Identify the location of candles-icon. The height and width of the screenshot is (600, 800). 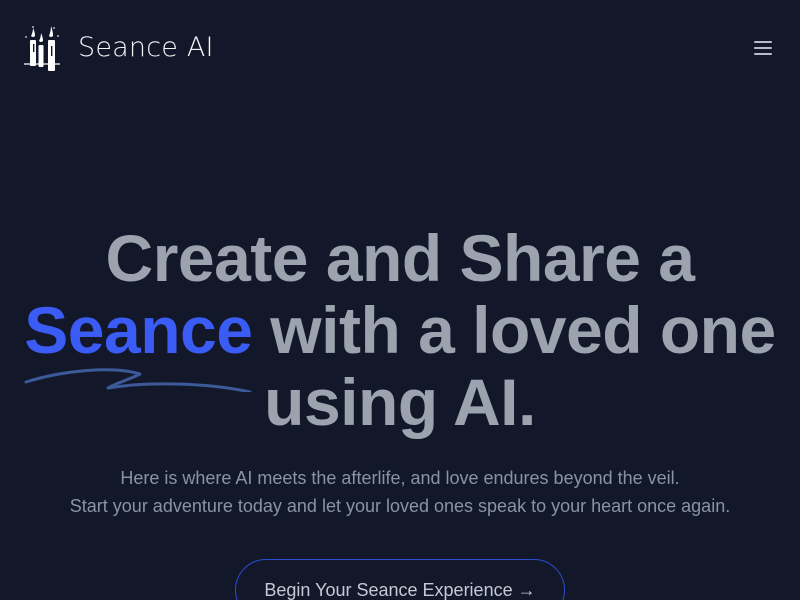
(42, 48).